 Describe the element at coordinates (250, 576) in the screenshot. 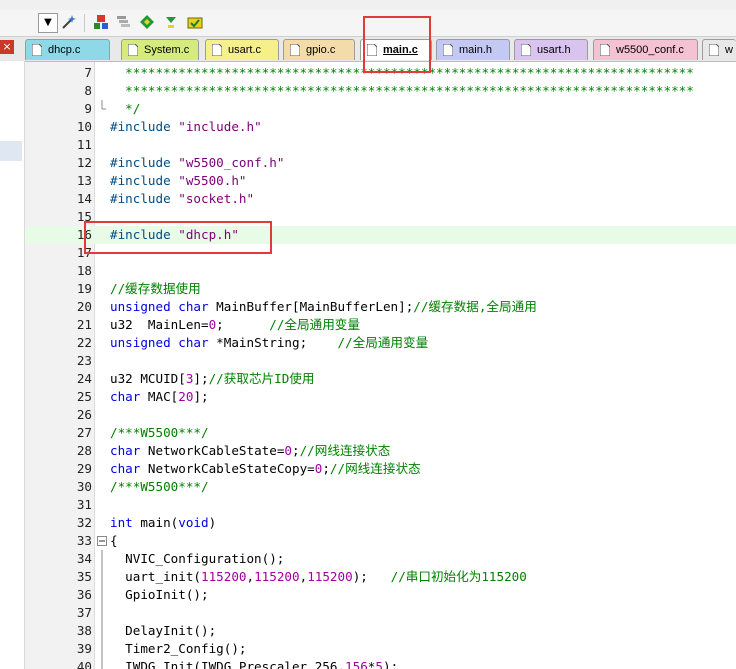

I see `punct: ,` at that location.